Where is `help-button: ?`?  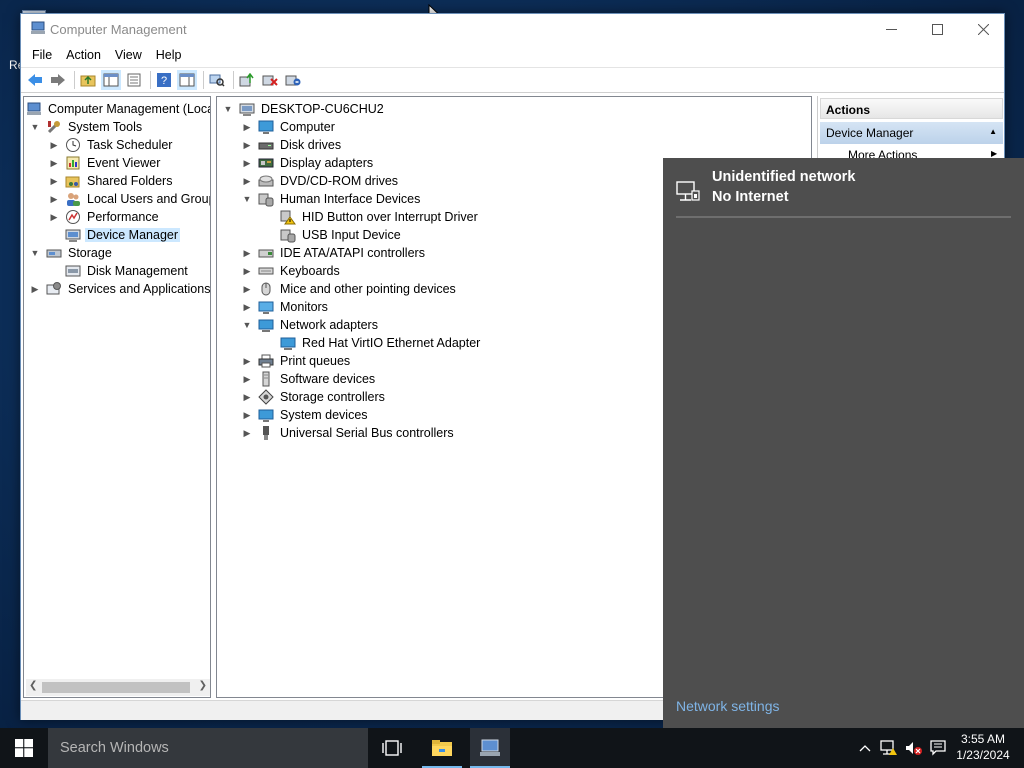
help-button: ? is located at coordinates (164, 80).